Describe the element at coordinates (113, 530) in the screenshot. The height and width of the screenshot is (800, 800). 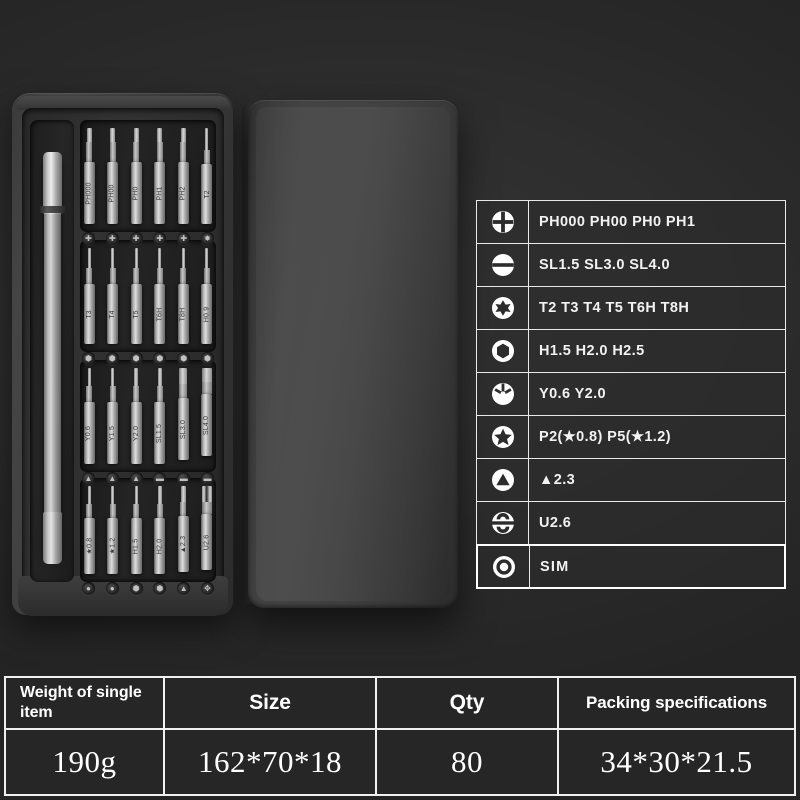
I see `bit-item: ★1.2` at that location.